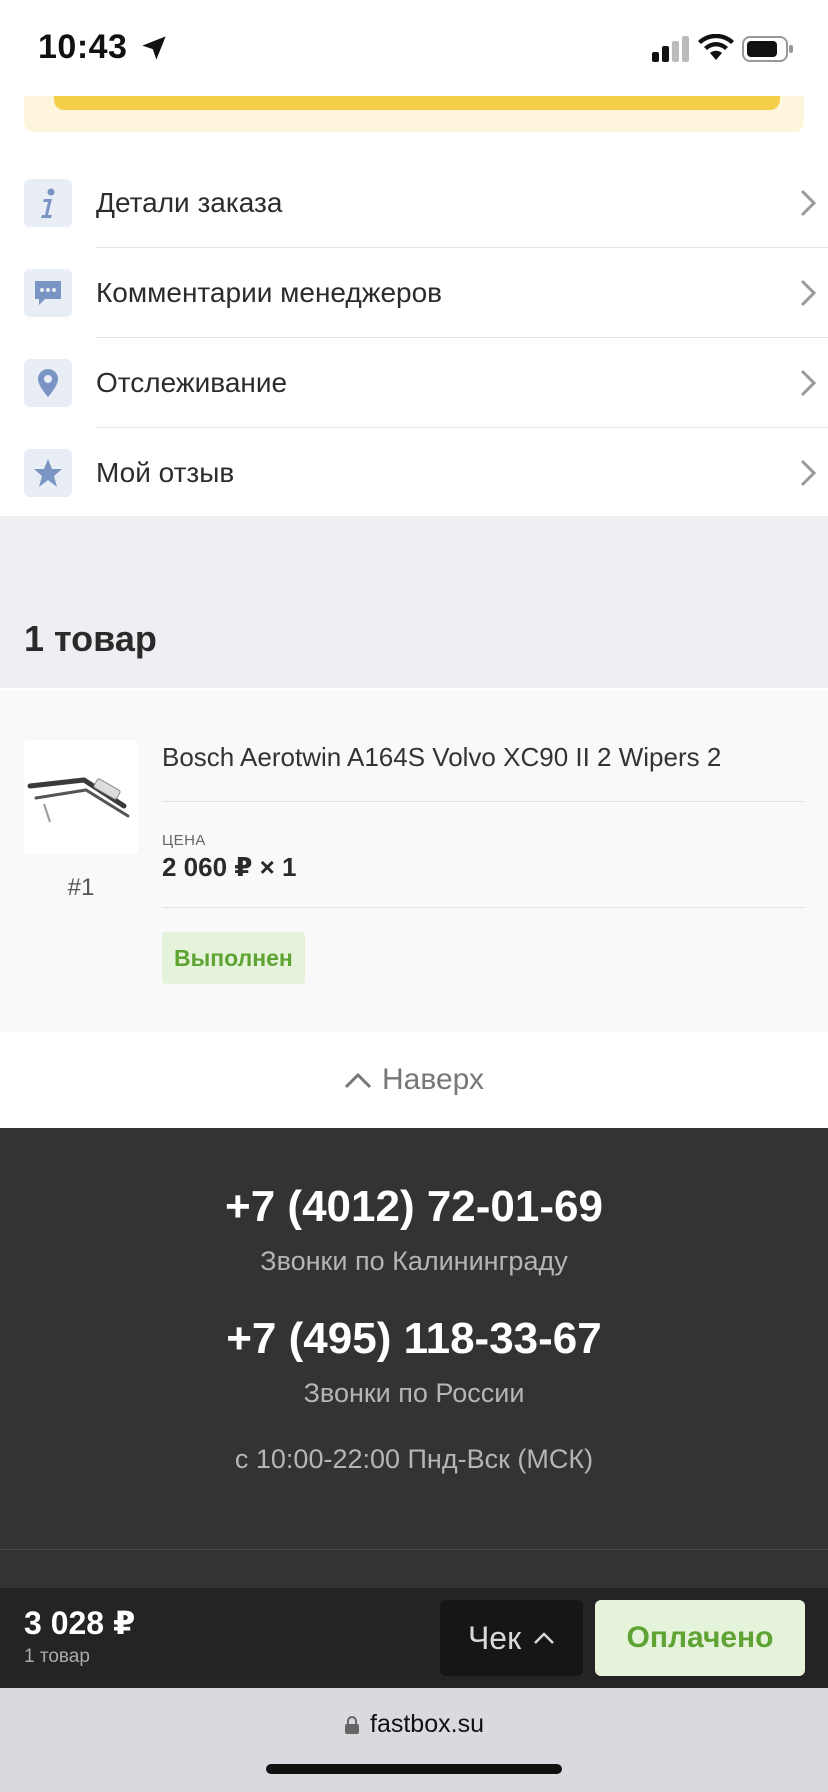 Image resolution: width=828 pixels, height=1792 pixels. Describe the element at coordinates (165, 472) in the screenshot. I see `menu-item-label: Мой отзыв` at that location.